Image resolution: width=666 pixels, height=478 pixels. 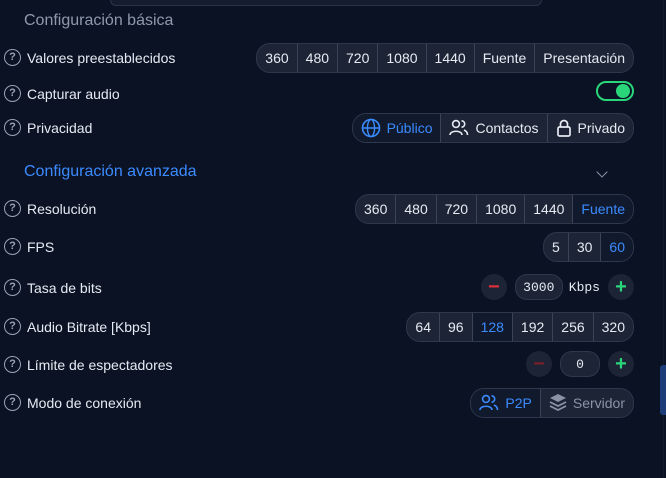 I want to click on basic-settings-title: Configuración básica, so click(x=99, y=20).